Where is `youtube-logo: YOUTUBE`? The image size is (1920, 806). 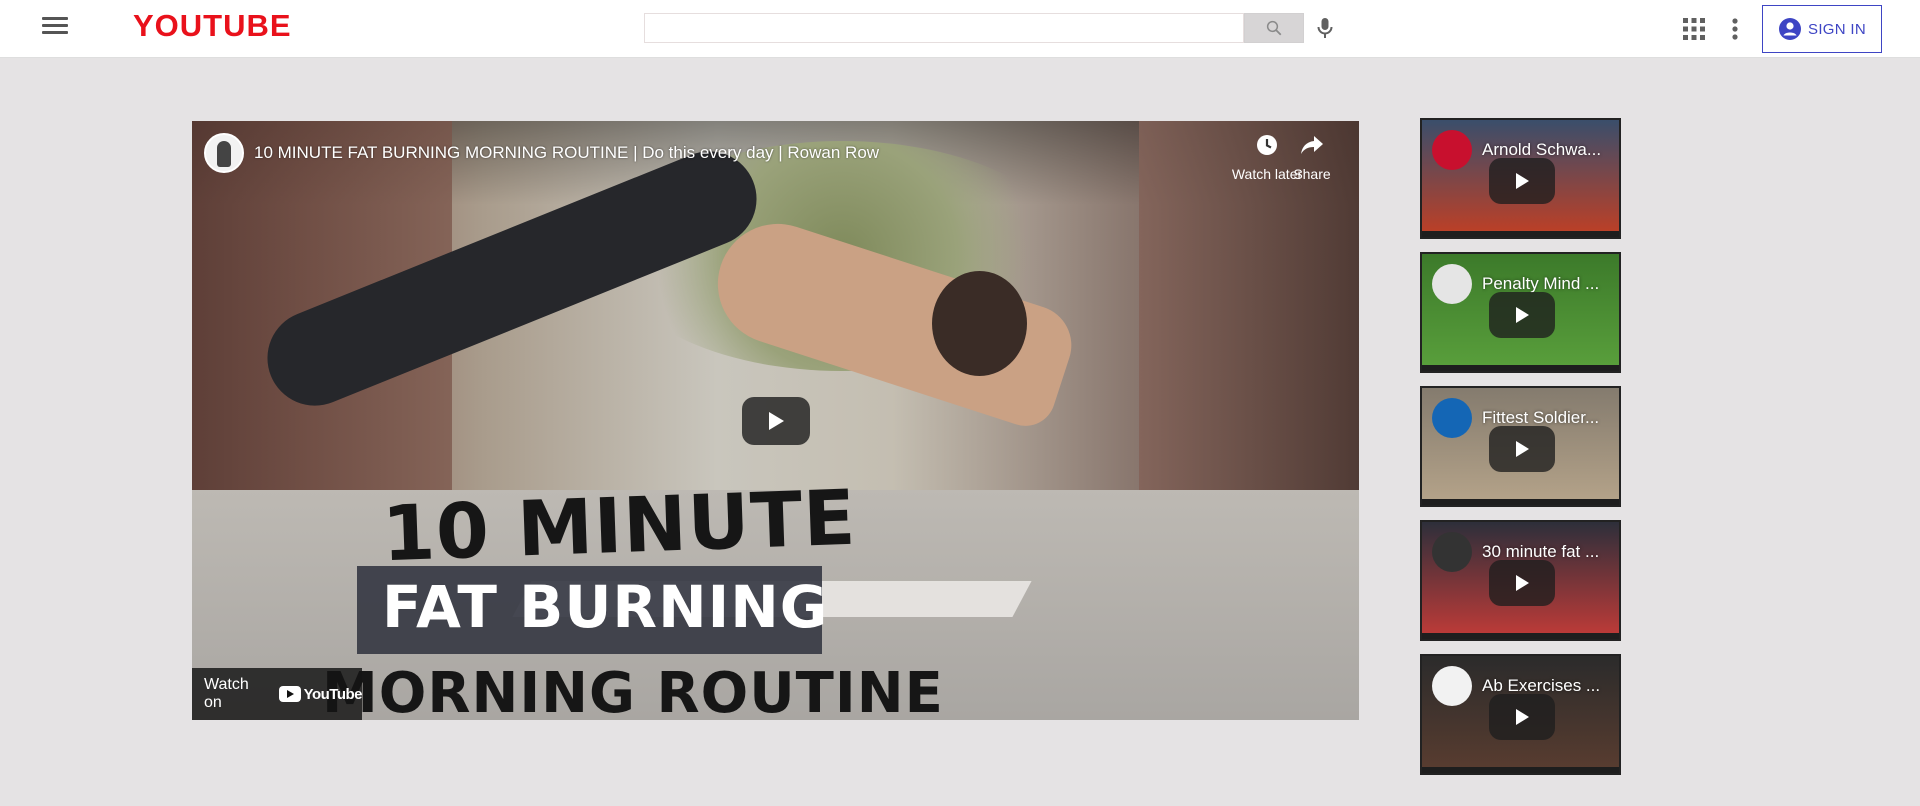 youtube-logo: YOUTUBE is located at coordinates (212, 26).